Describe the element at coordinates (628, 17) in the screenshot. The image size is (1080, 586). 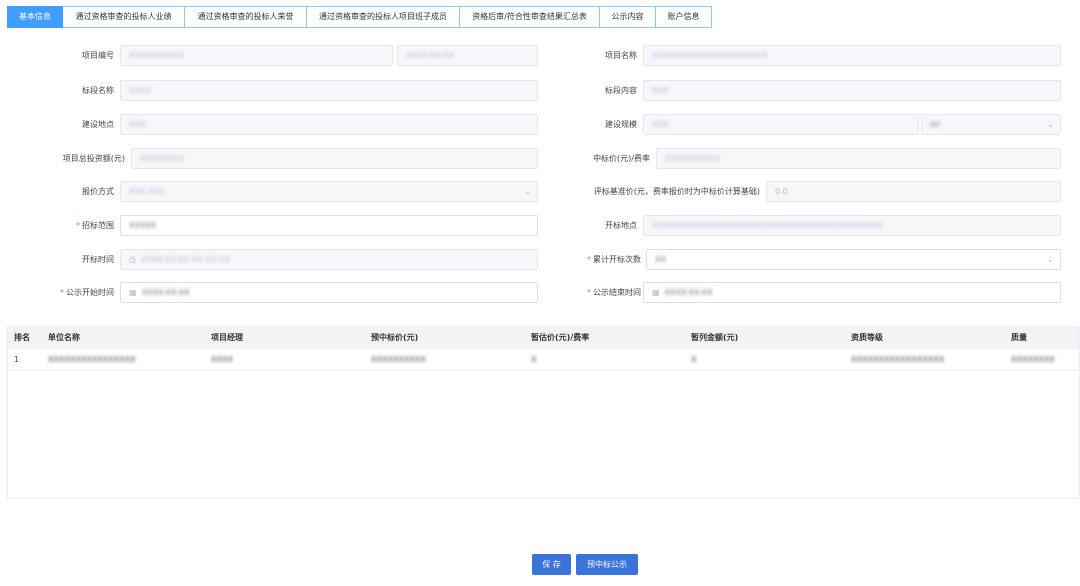
I see `tab-publicity-content: 公示内容` at that location.